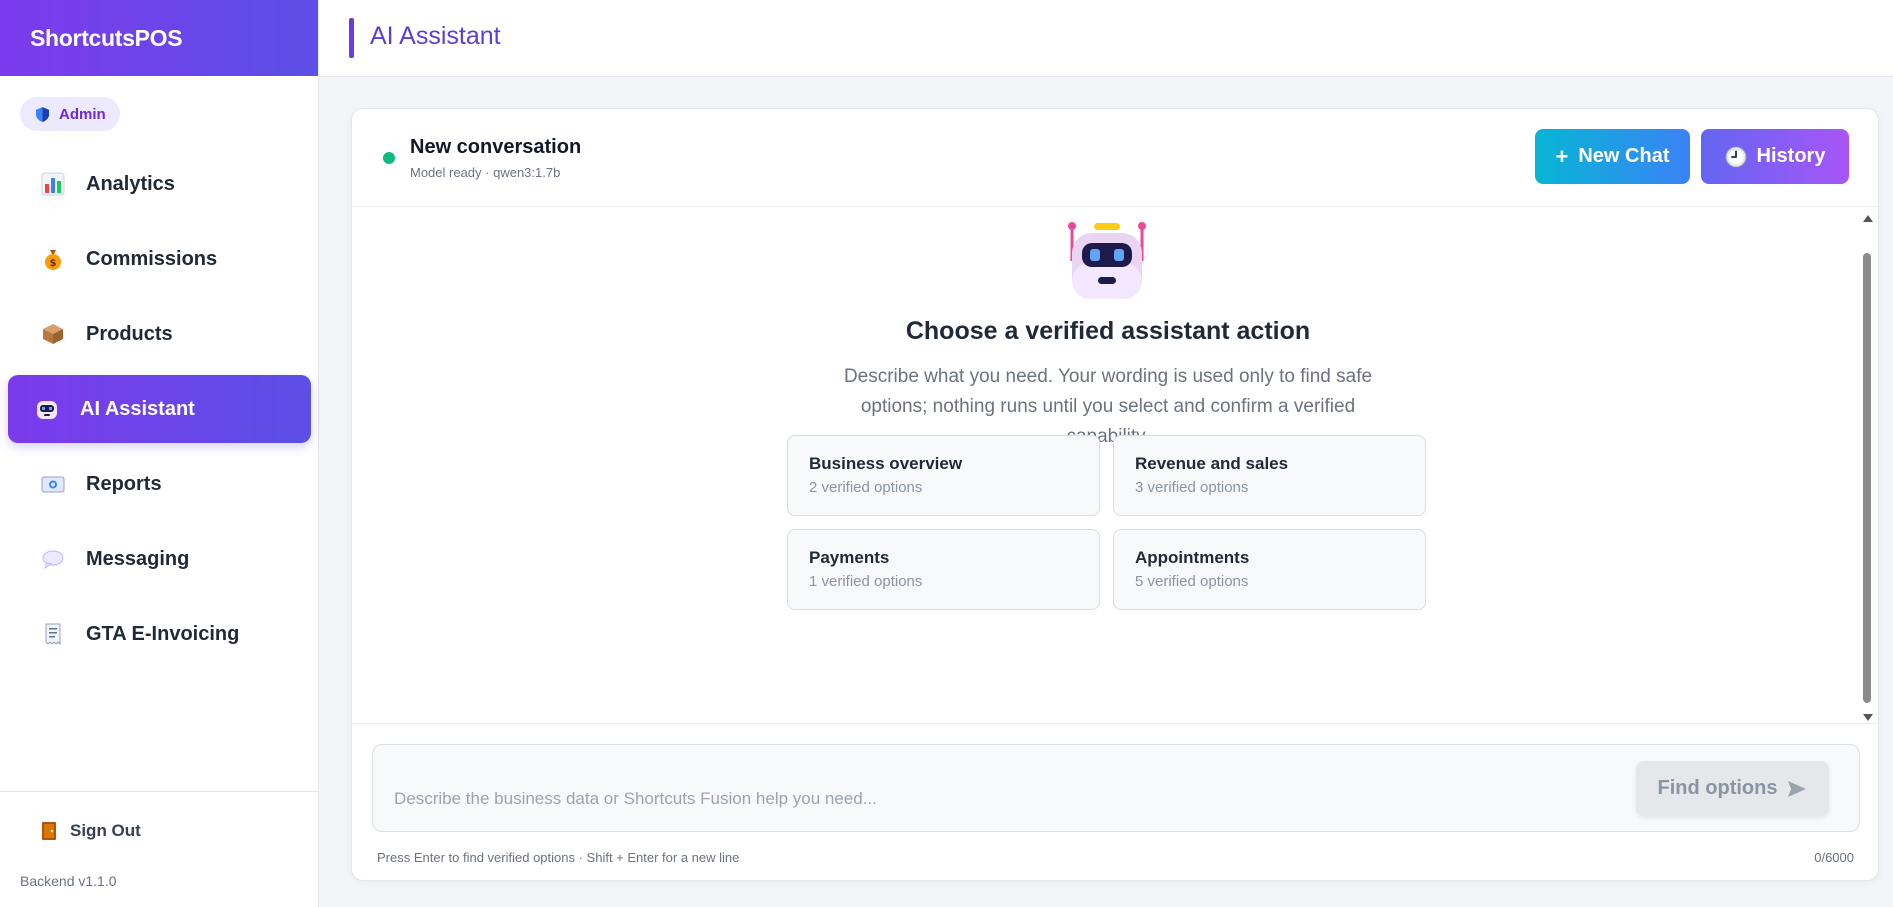 This screenshot has width=1893, height=907. I want to click on sidebar-item-ai-assistant: AI Assistant, so click(159, 409).